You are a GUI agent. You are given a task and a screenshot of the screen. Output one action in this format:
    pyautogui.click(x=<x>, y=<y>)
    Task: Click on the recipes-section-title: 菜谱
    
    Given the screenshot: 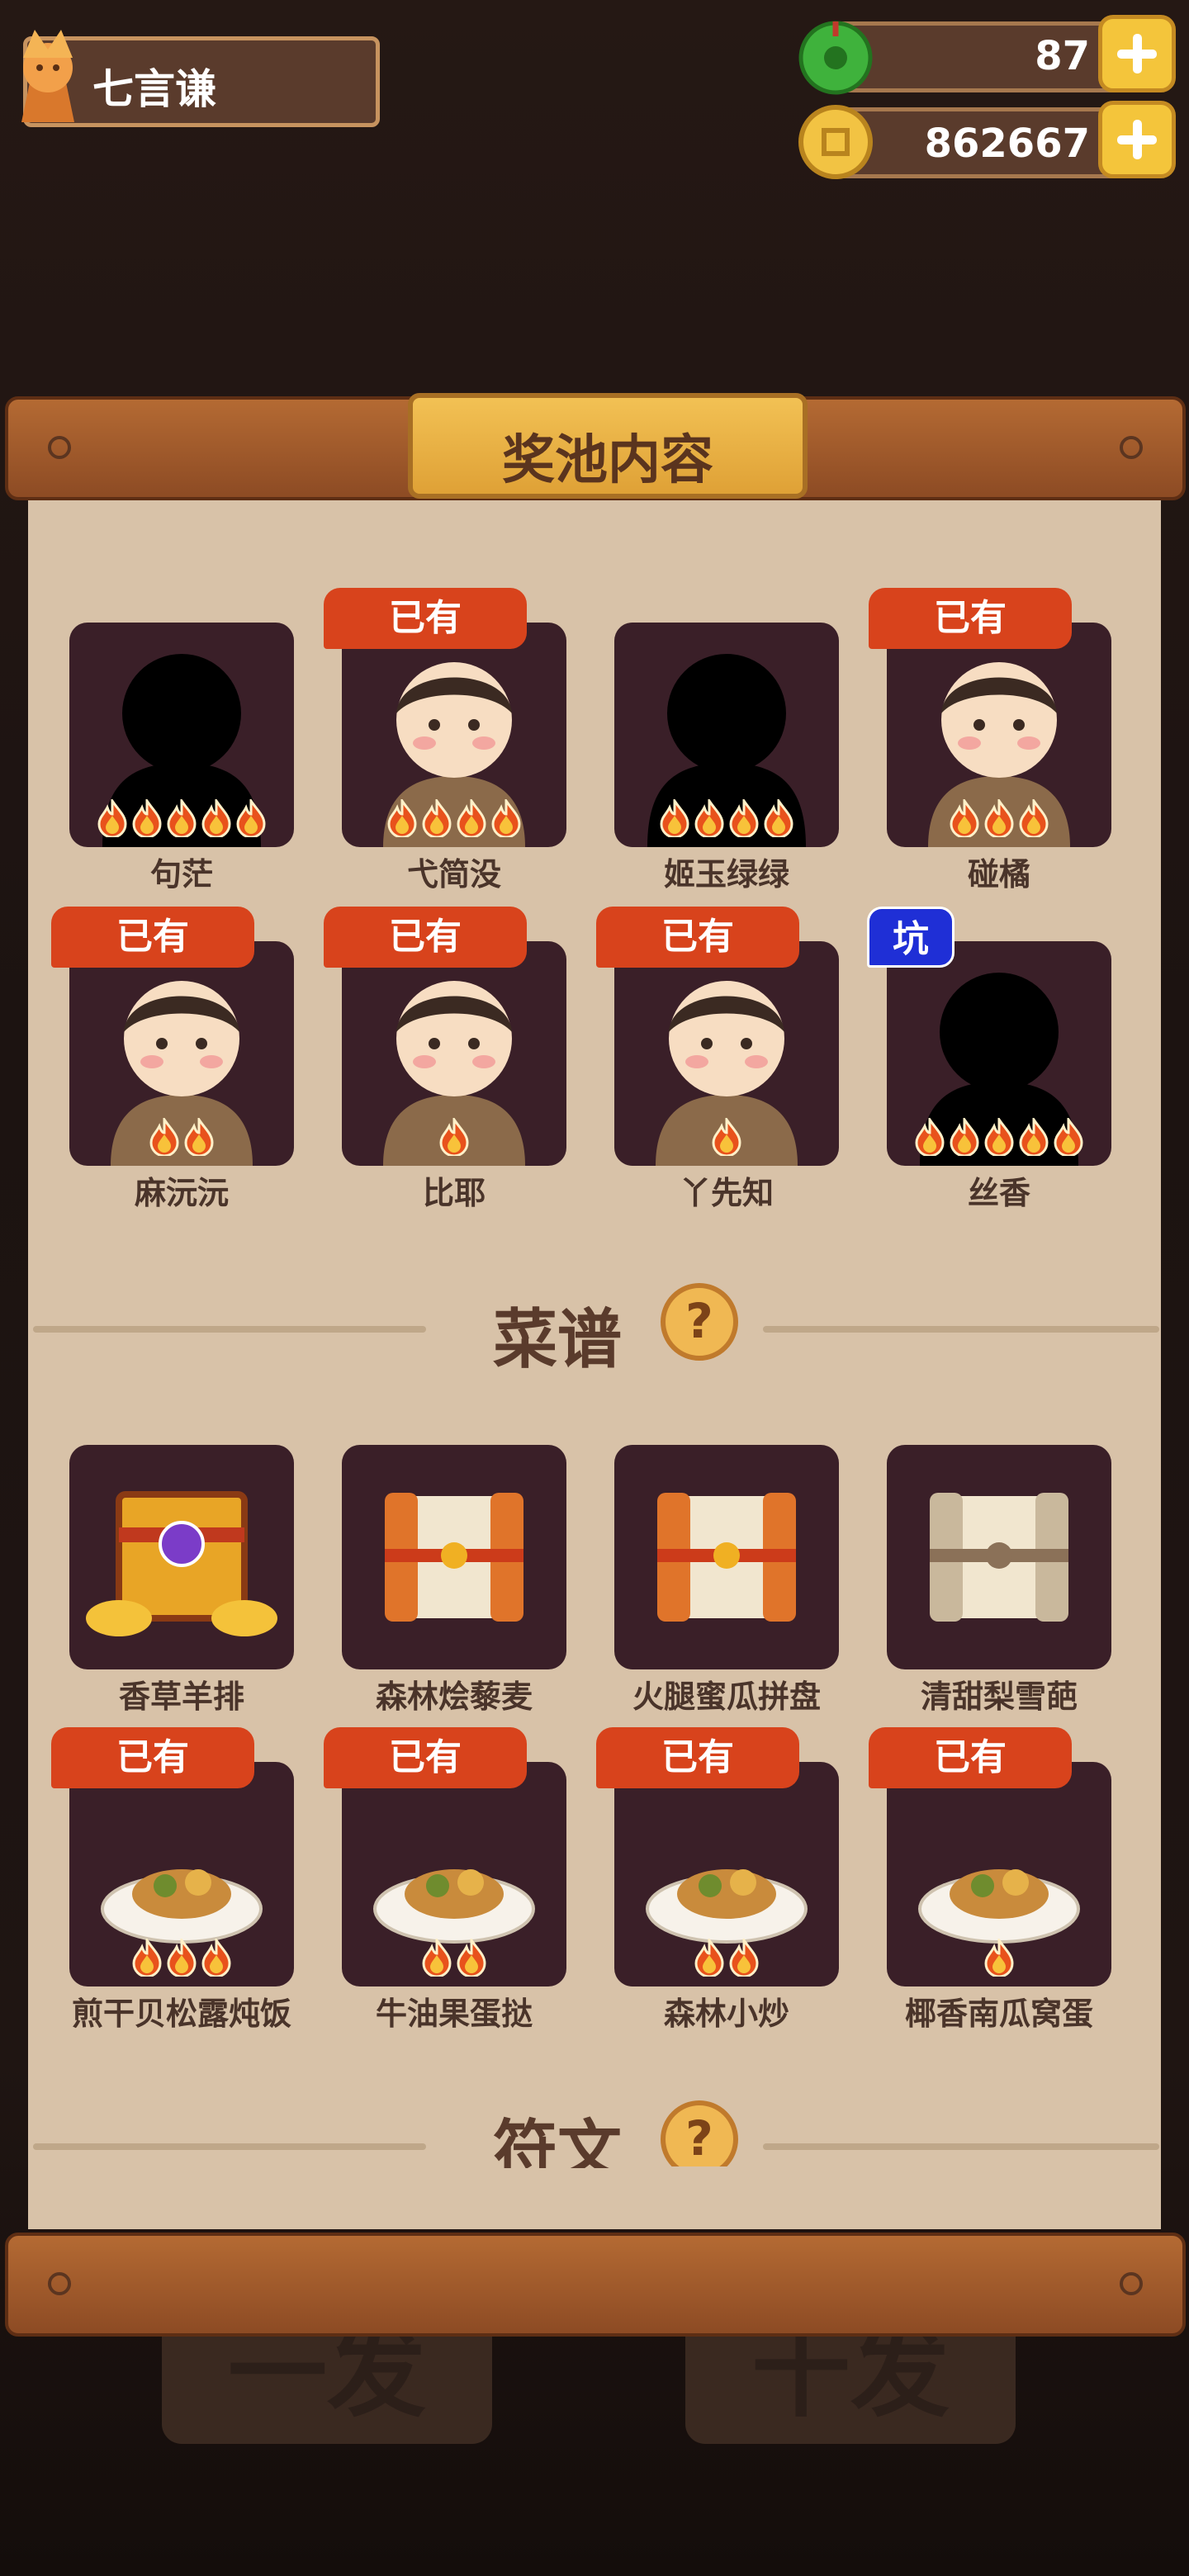 What is the action you would take?
    pyautogui.click(x=557, y=1340)
    